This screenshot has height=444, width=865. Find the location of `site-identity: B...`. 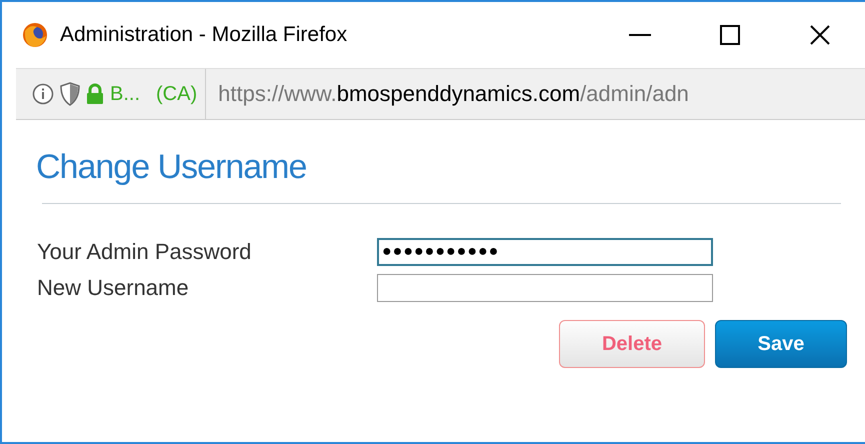

site-identity: B... is located at coordinates (125, 94).